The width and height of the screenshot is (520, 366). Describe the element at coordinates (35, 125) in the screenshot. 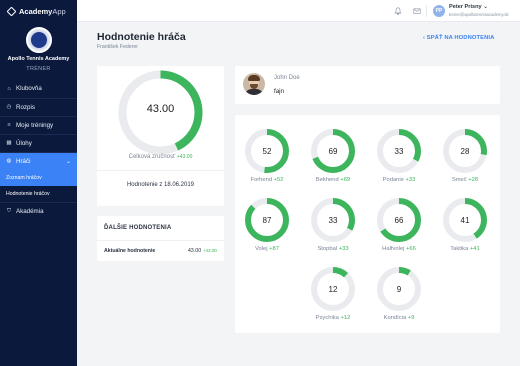

I see `sidebar-item-label: Moje tréningy` at that location.